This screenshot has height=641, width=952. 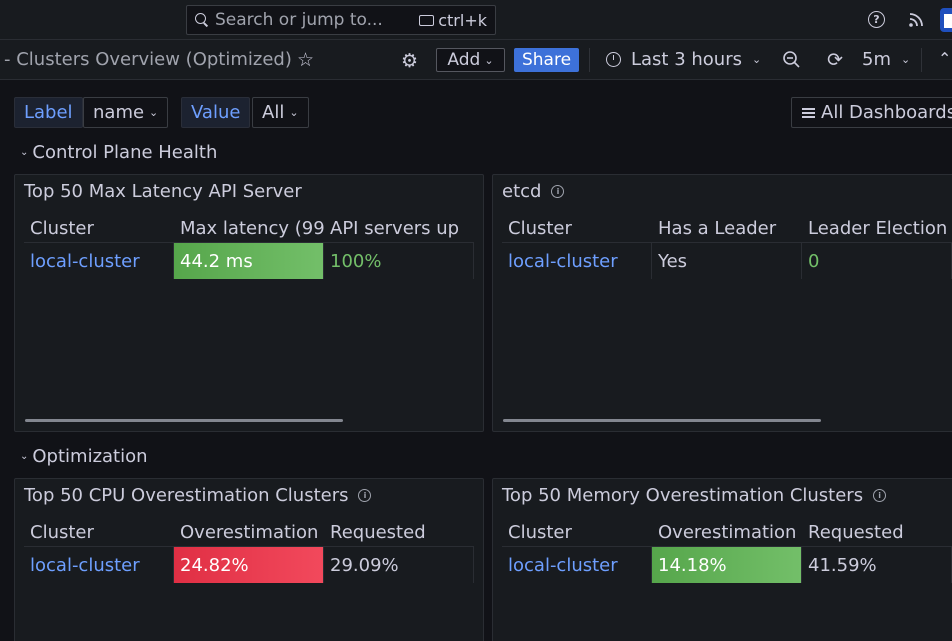 What do you see at coordinates (125, 152) in the screenshot?
I see `row-title: Control Plane Health` at bounding box center [125, 152].